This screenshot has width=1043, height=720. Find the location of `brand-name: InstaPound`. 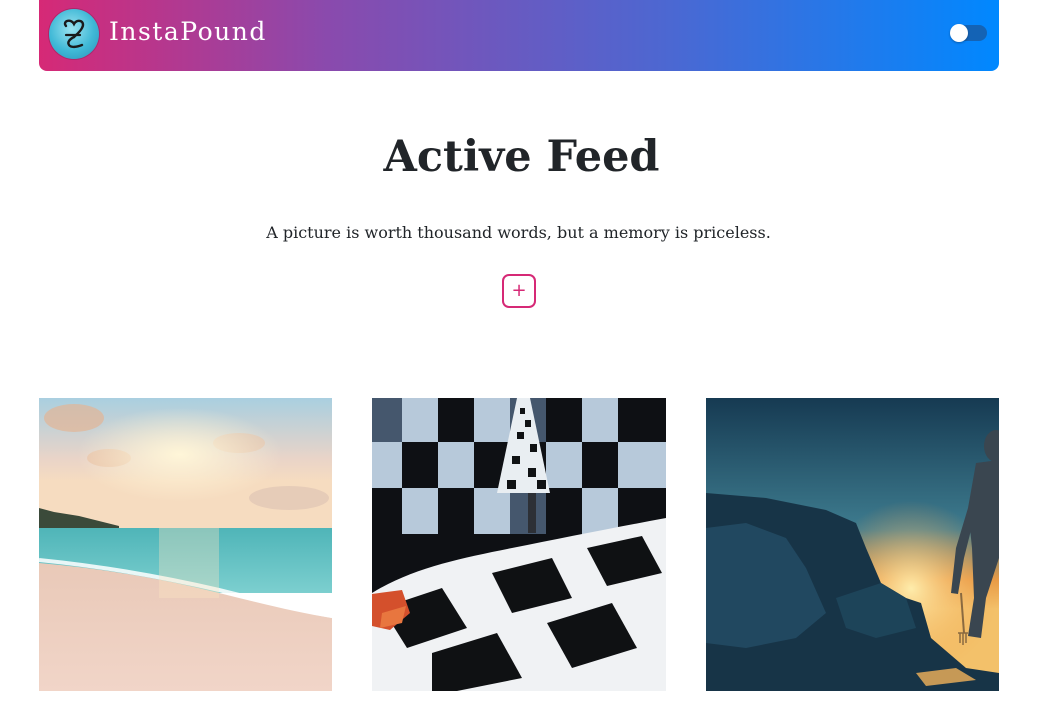

brand-name: InstaPound is located at coordinates (188, 31).